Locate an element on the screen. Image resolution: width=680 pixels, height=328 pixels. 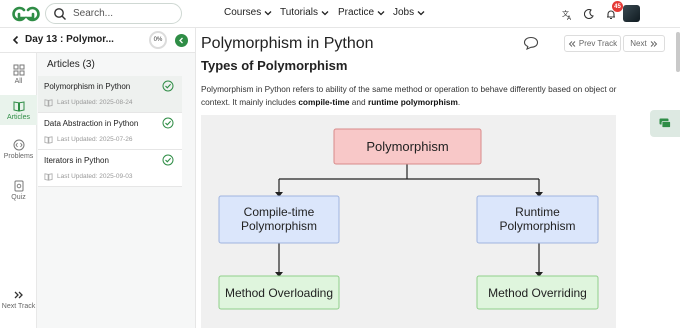
overriding-node-label: Method Overriding is located at coordinates (537, 293).